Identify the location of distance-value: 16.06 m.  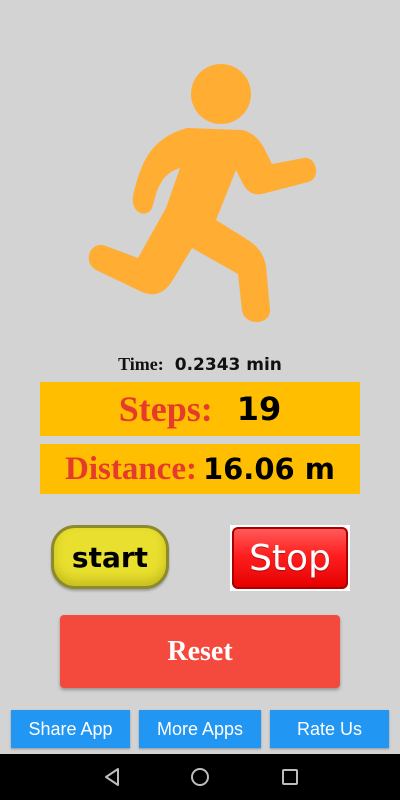
(268, 469).